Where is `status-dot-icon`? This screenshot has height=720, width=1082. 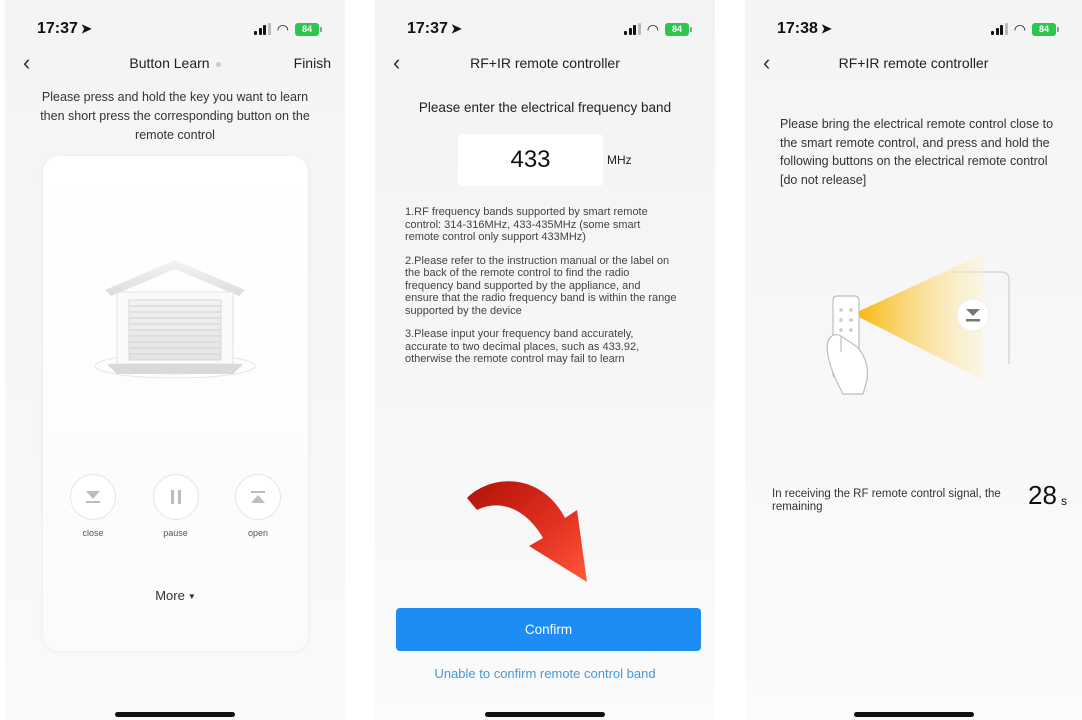
status-dot-icon is located at coordinates (218, 64).